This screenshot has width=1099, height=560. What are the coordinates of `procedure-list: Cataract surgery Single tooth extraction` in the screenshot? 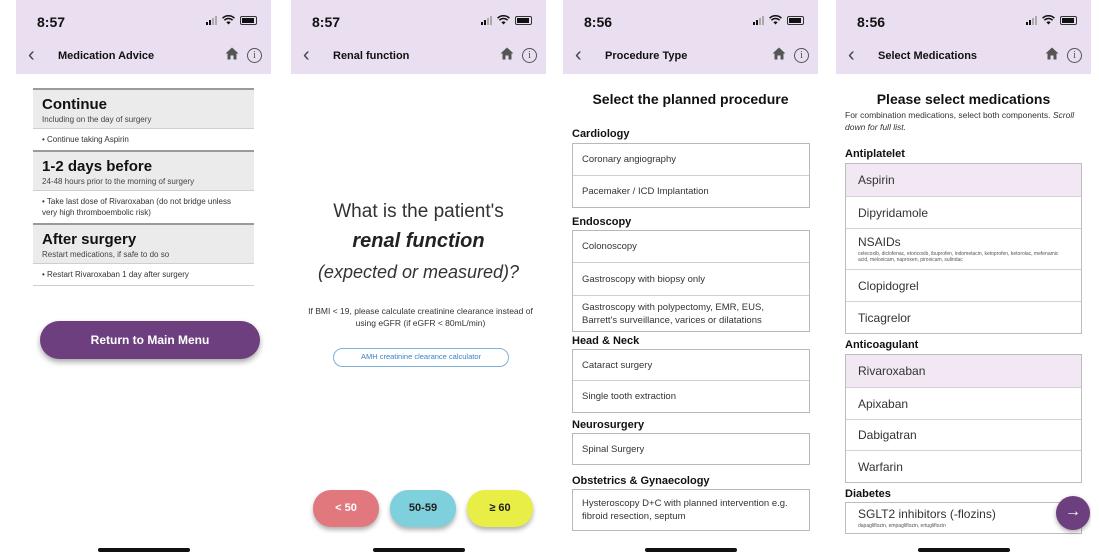 It's located at (691, 381).